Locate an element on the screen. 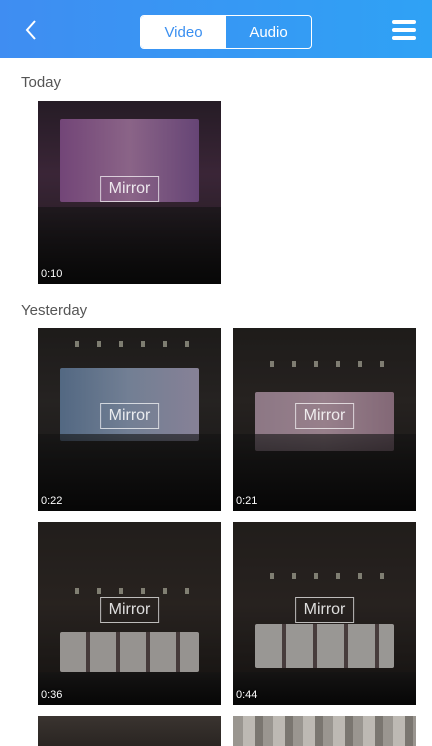 This screenshot has height=746, width=432. video-duration: 0:22 is located at coordinates (52, 501).